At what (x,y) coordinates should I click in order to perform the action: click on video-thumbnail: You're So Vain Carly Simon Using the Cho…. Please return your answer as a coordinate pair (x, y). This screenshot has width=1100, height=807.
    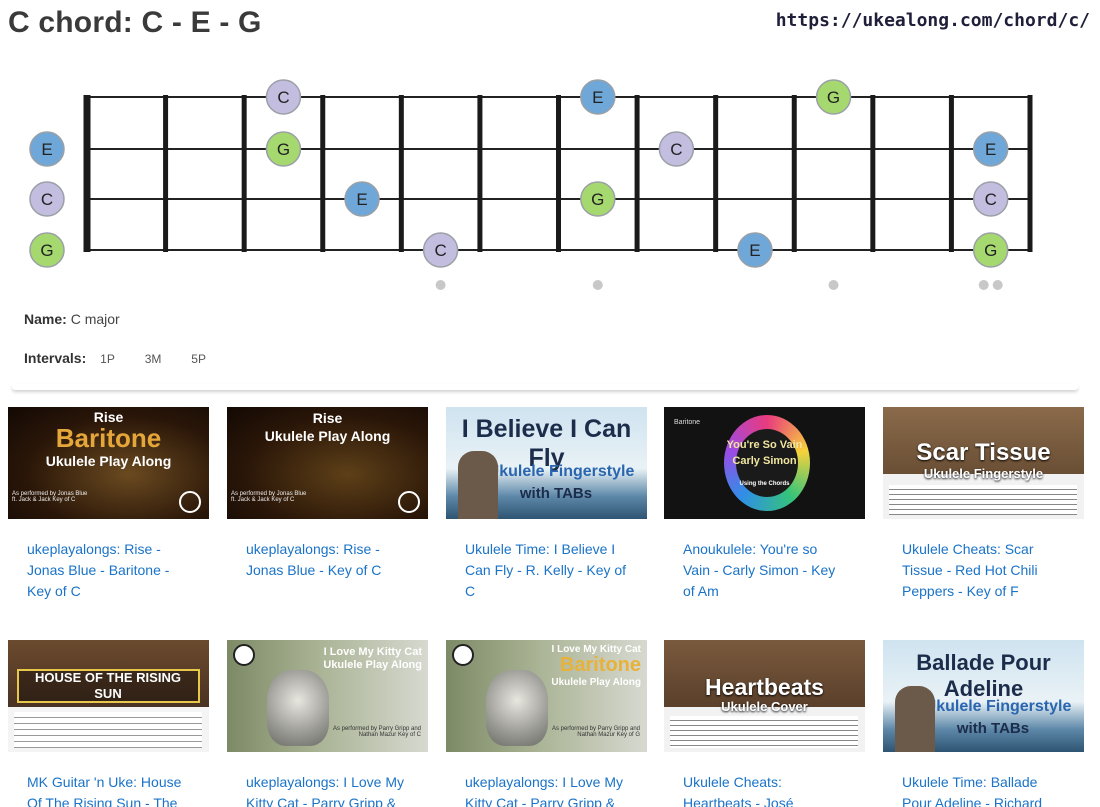
    Looking at the image, I should click on (764, 463).